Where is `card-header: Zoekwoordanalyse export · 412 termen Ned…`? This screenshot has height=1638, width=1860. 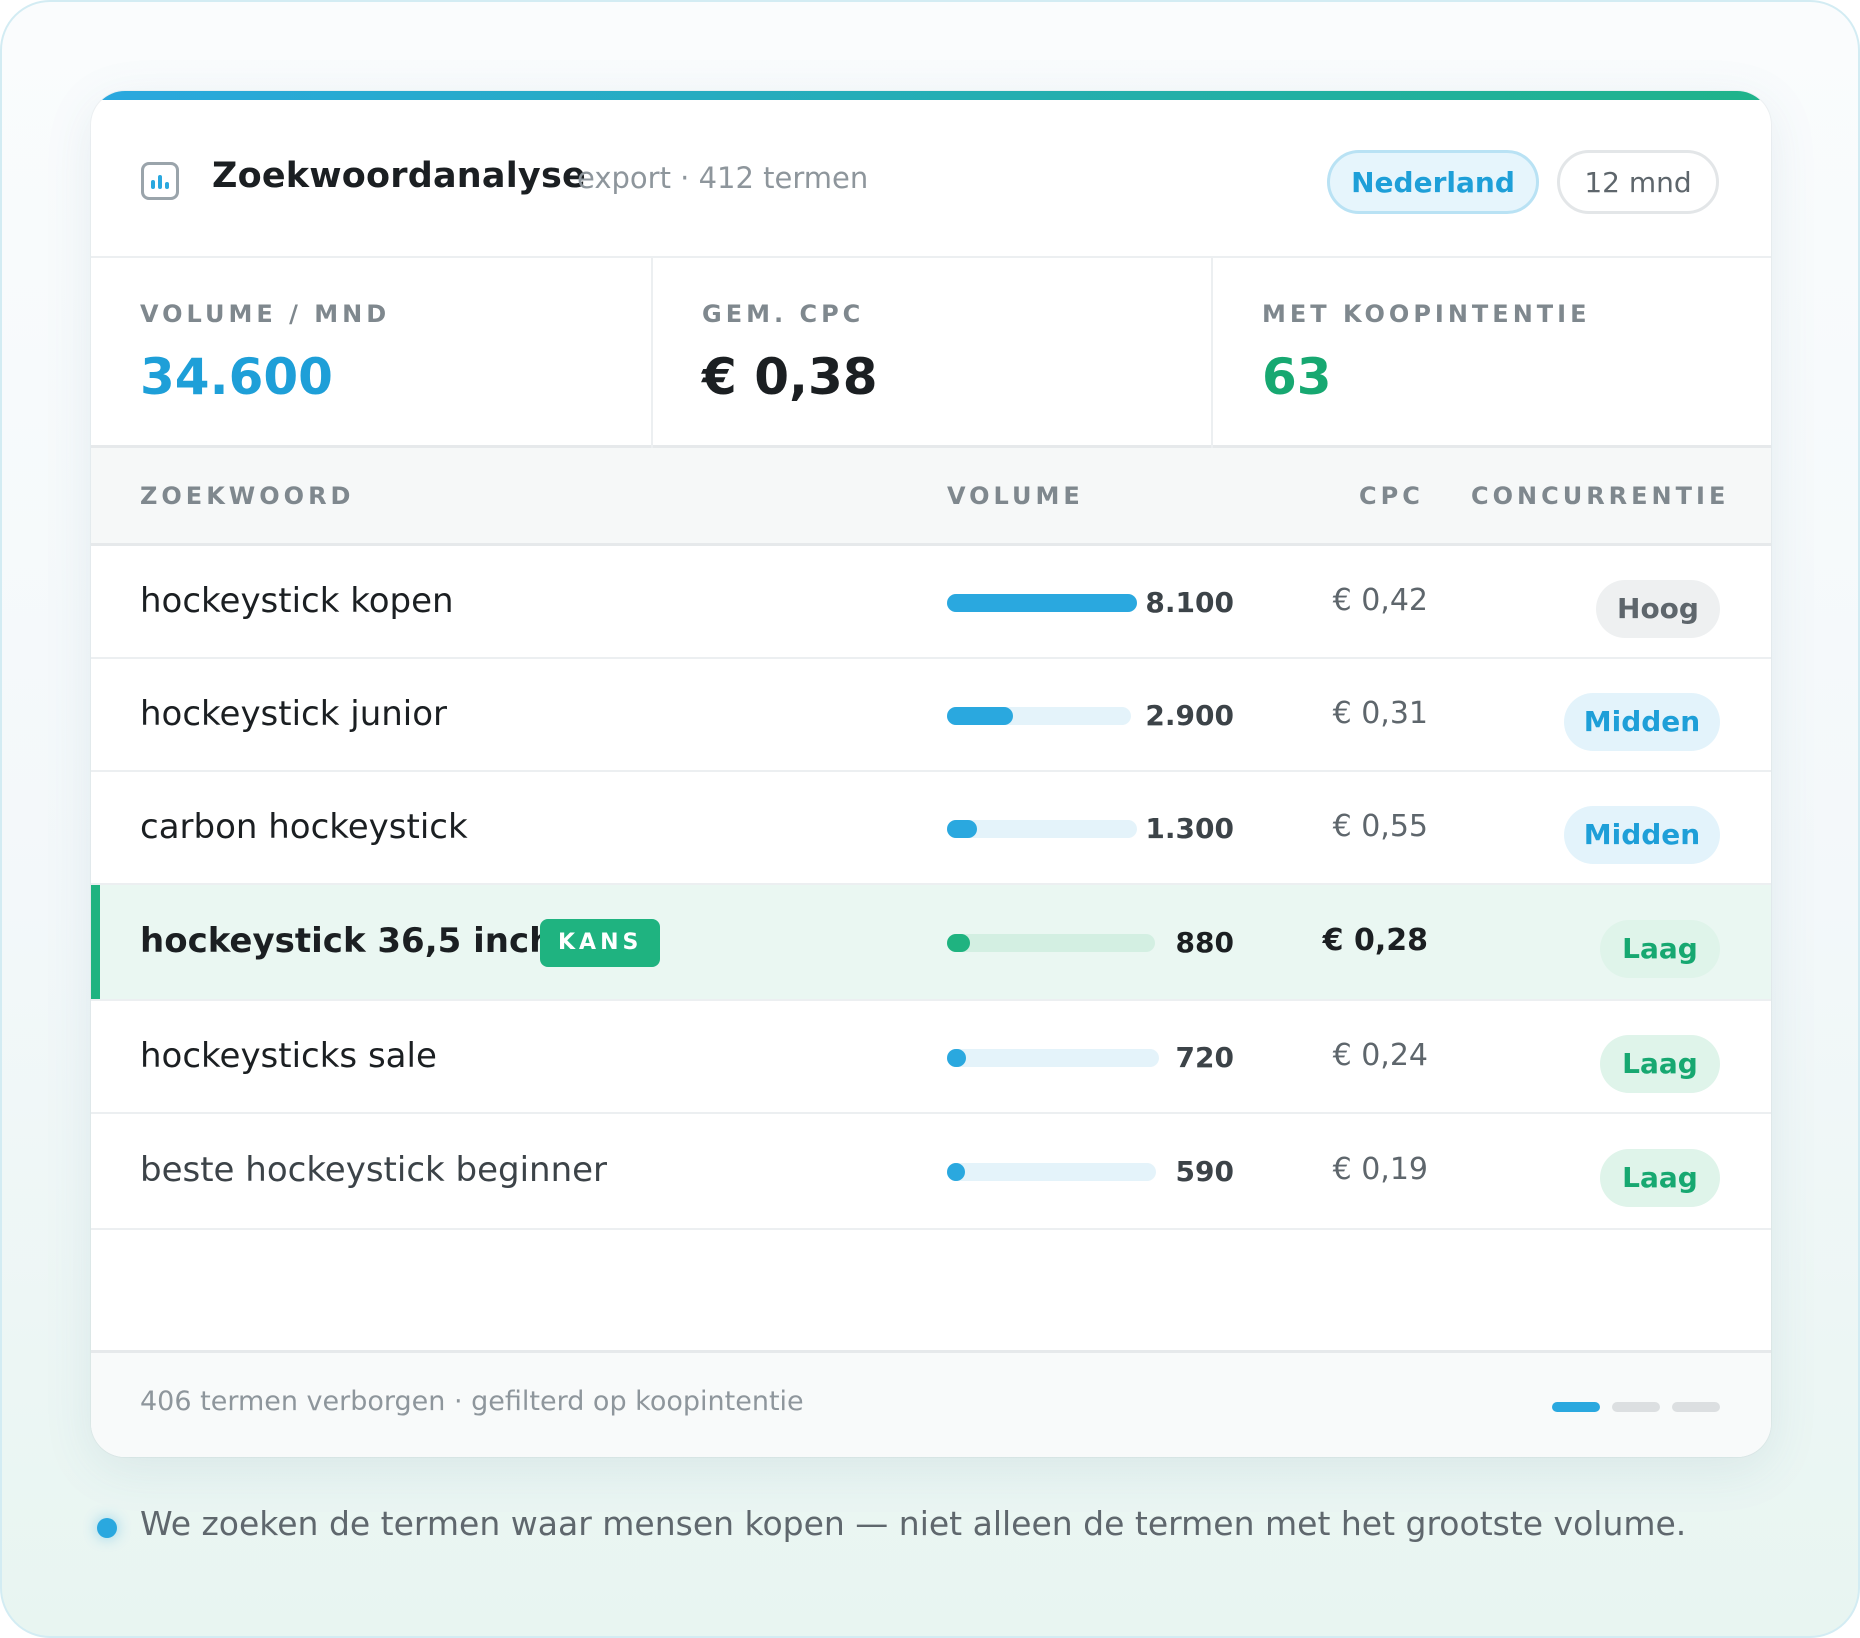 card-header: Zoekwoordanalyse export · 412 termen Ned… is located at coordinates (931, 179).